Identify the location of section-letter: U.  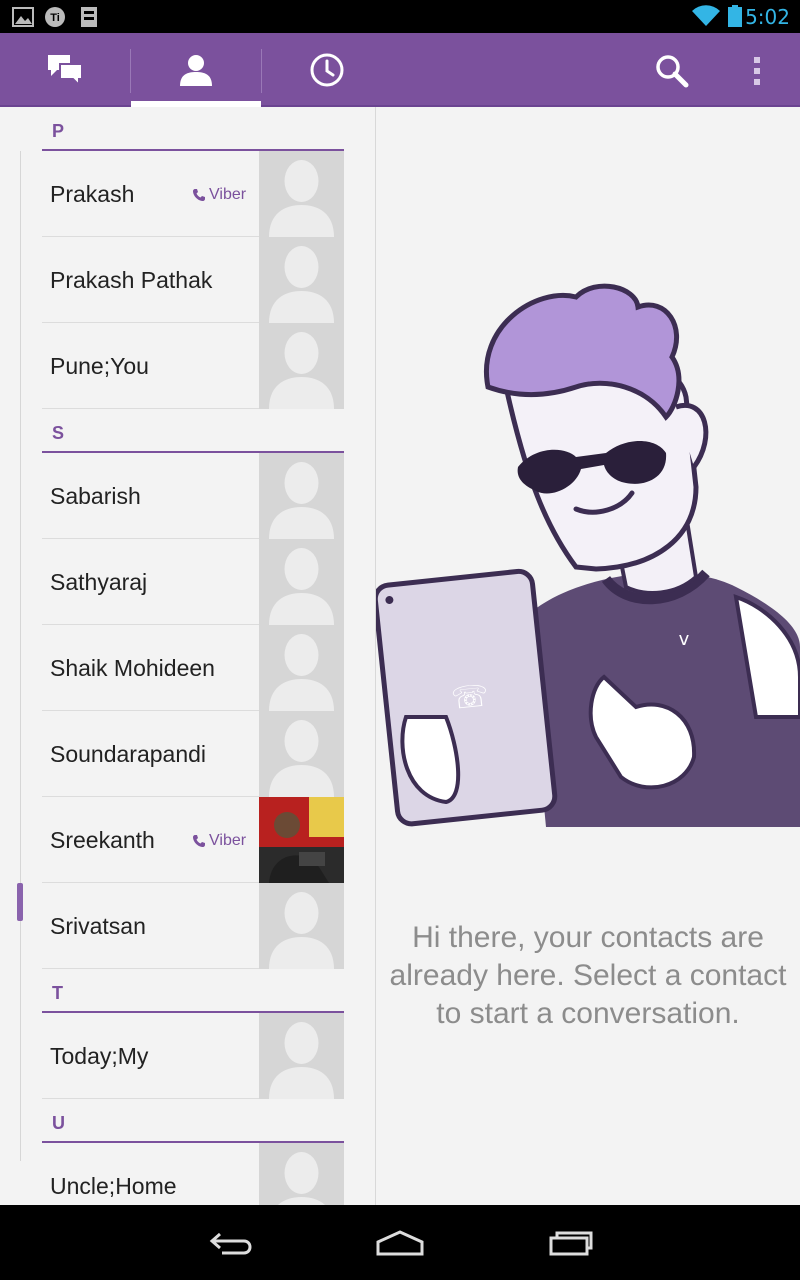
(58, 1123).